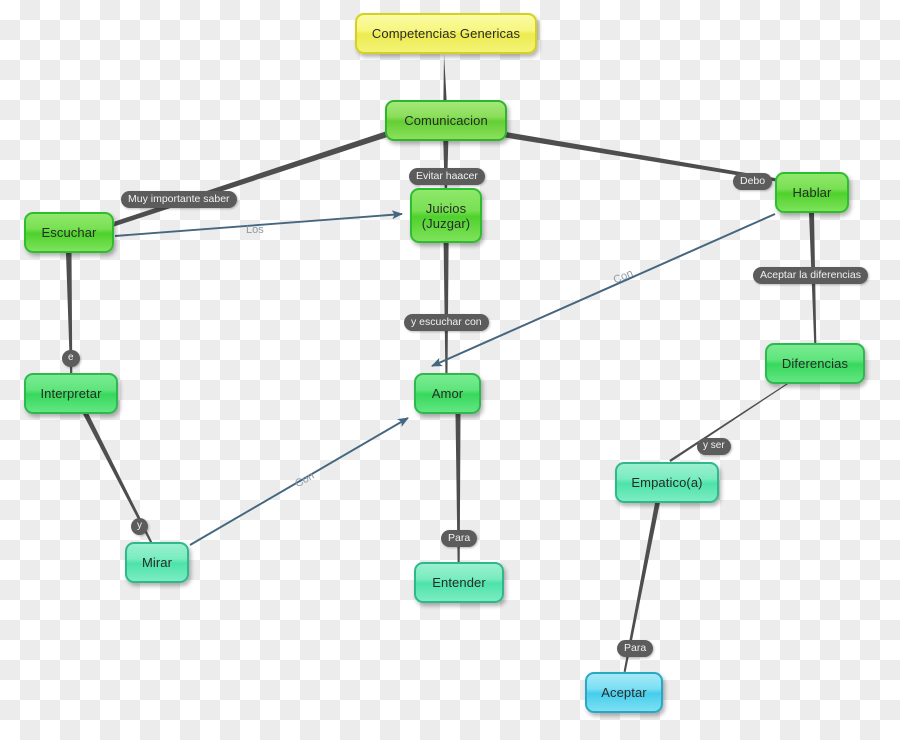 This screenshot has width=900, height=740. I want to click on node-label: Comunicacion, so click(446, 120).